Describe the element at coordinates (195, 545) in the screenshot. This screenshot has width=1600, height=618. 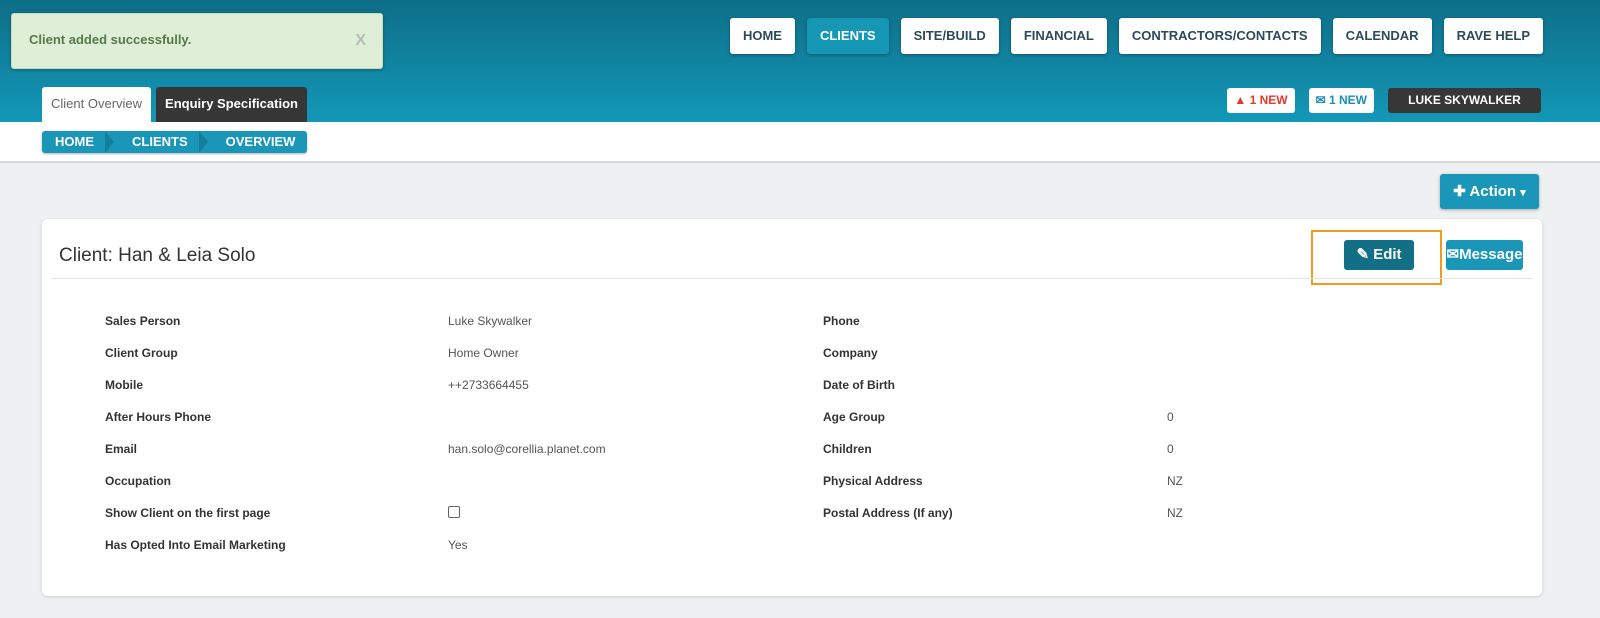
I see `field-label: Has Opted Into Email Marketing` at that location.